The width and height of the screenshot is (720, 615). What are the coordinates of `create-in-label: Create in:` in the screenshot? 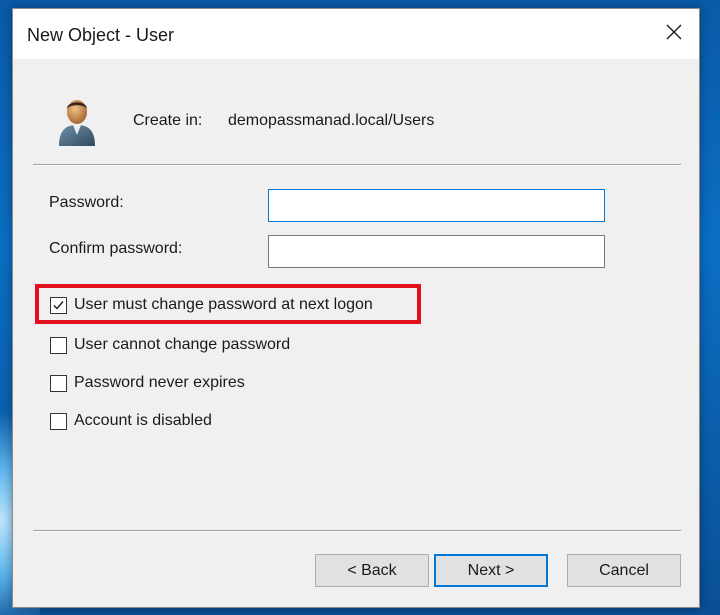 It's located at (168, 120).